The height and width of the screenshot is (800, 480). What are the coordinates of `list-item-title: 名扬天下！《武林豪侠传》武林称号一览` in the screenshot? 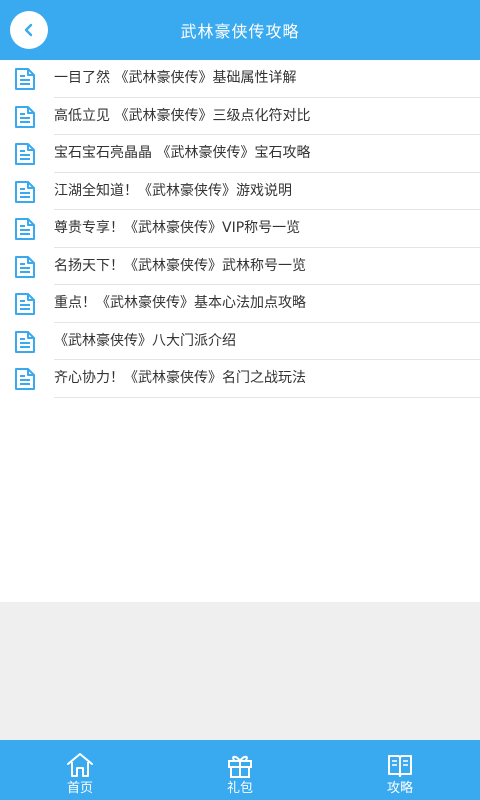 It's located at (180, 265).